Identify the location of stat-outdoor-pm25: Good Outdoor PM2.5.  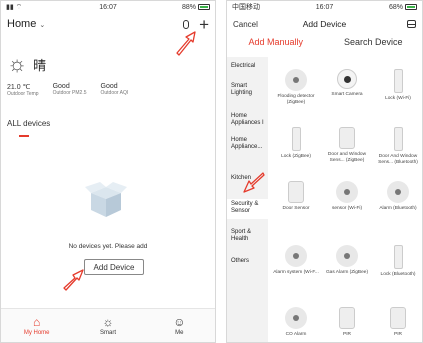
(70, 90).